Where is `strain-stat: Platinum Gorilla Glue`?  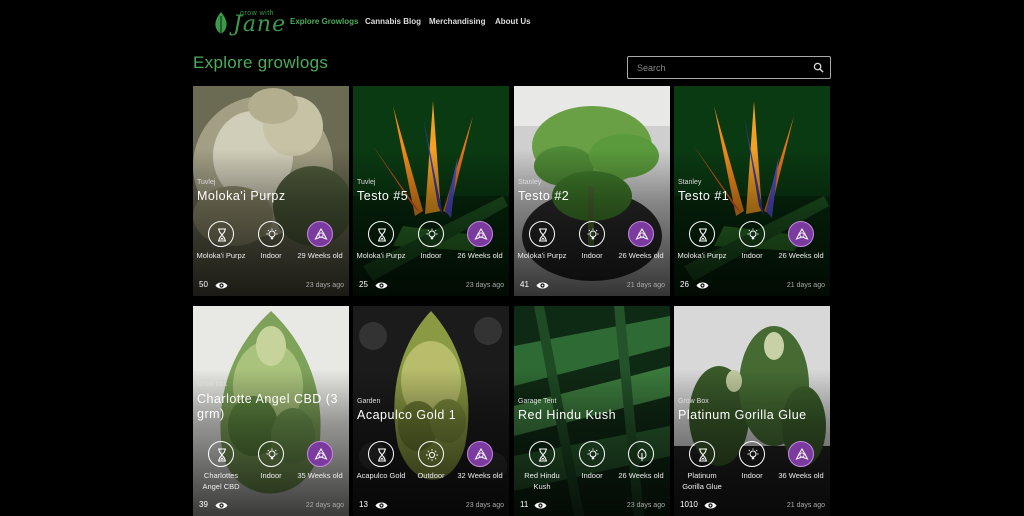 strain-stat: Platinum Gorilla Glue is located at coordinates (702, 466).